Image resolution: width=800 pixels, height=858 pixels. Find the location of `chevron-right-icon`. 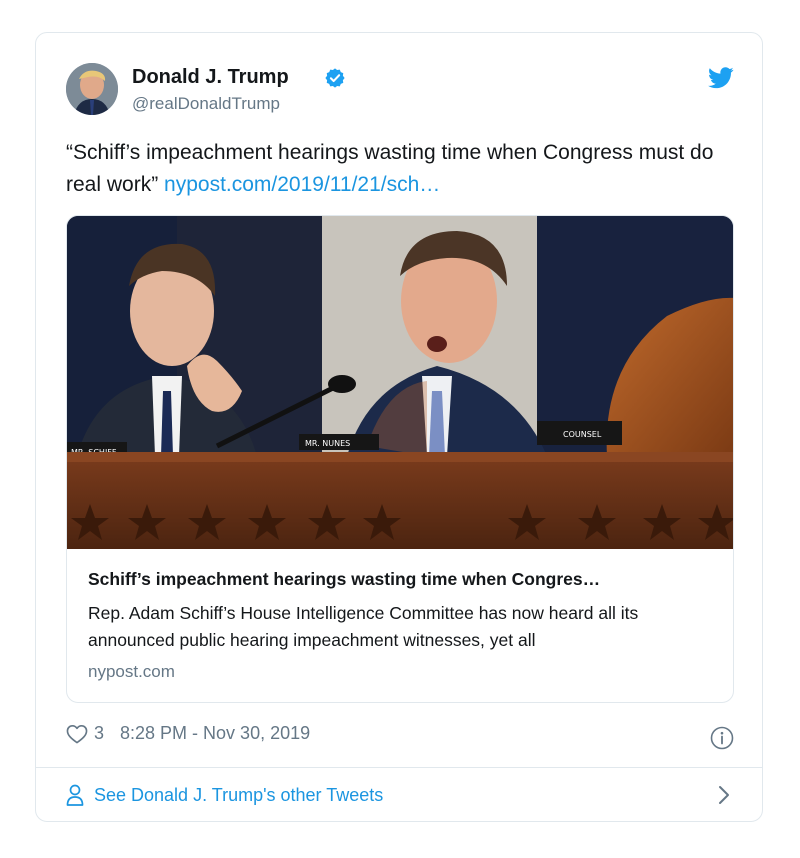

chevron-right-icon is located at coordinates (724, 795).